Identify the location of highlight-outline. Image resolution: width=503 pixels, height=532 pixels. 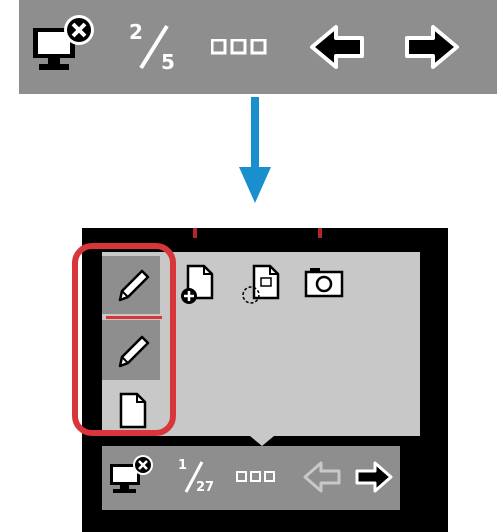
(124, 339).